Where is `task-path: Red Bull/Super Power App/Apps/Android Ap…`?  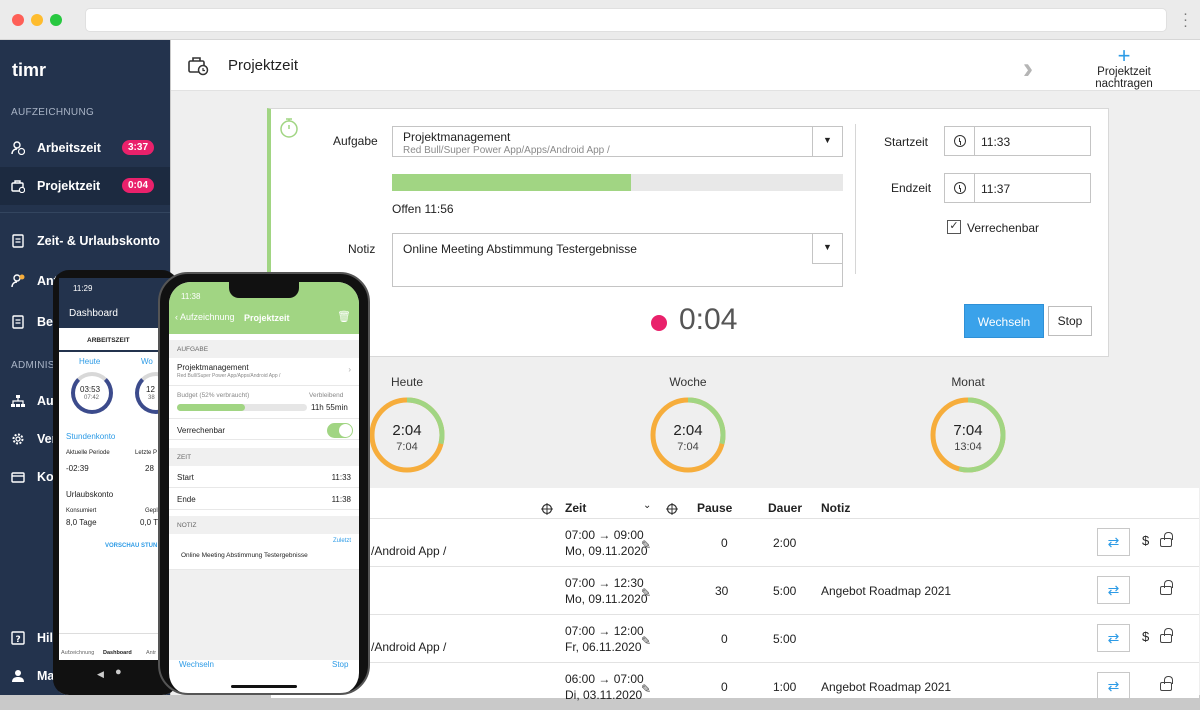 task-path: Red Bull/Super Power App/Apps/Android Ap… is located at coordinates (506, 150).